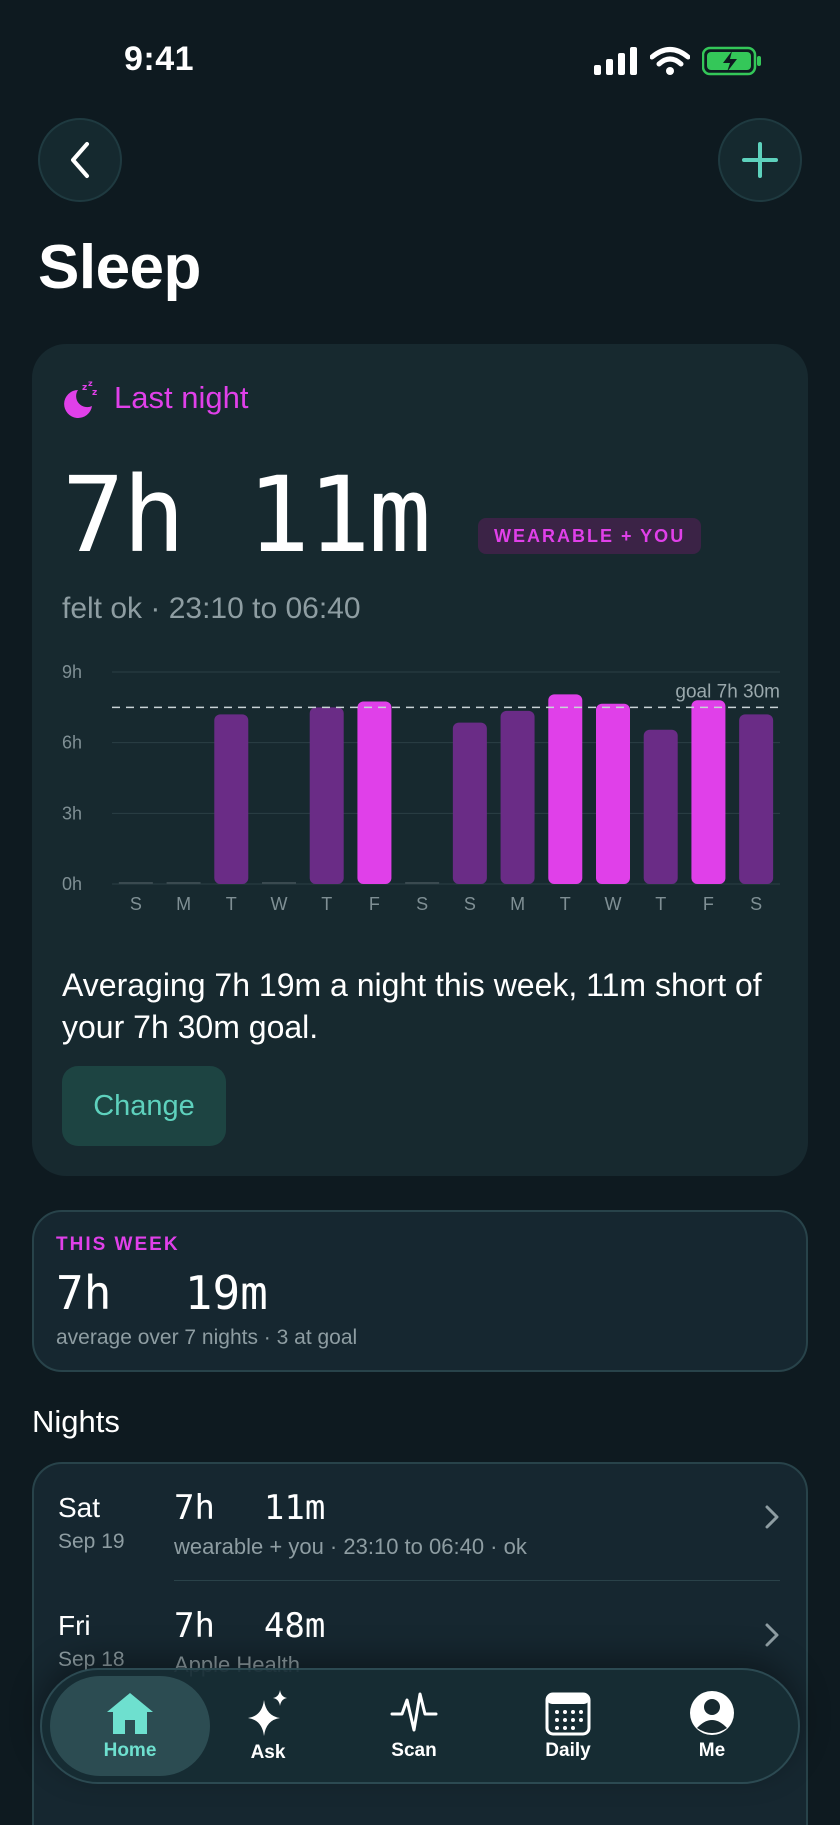 The width and height of the screenshot is (840, 1825). What do you see at coordinates (350, 1546) in the screenshot?
I see `night-detail: wearable + you · 23:10 to 06:40 · ok` at bounding box center [350, 1546].